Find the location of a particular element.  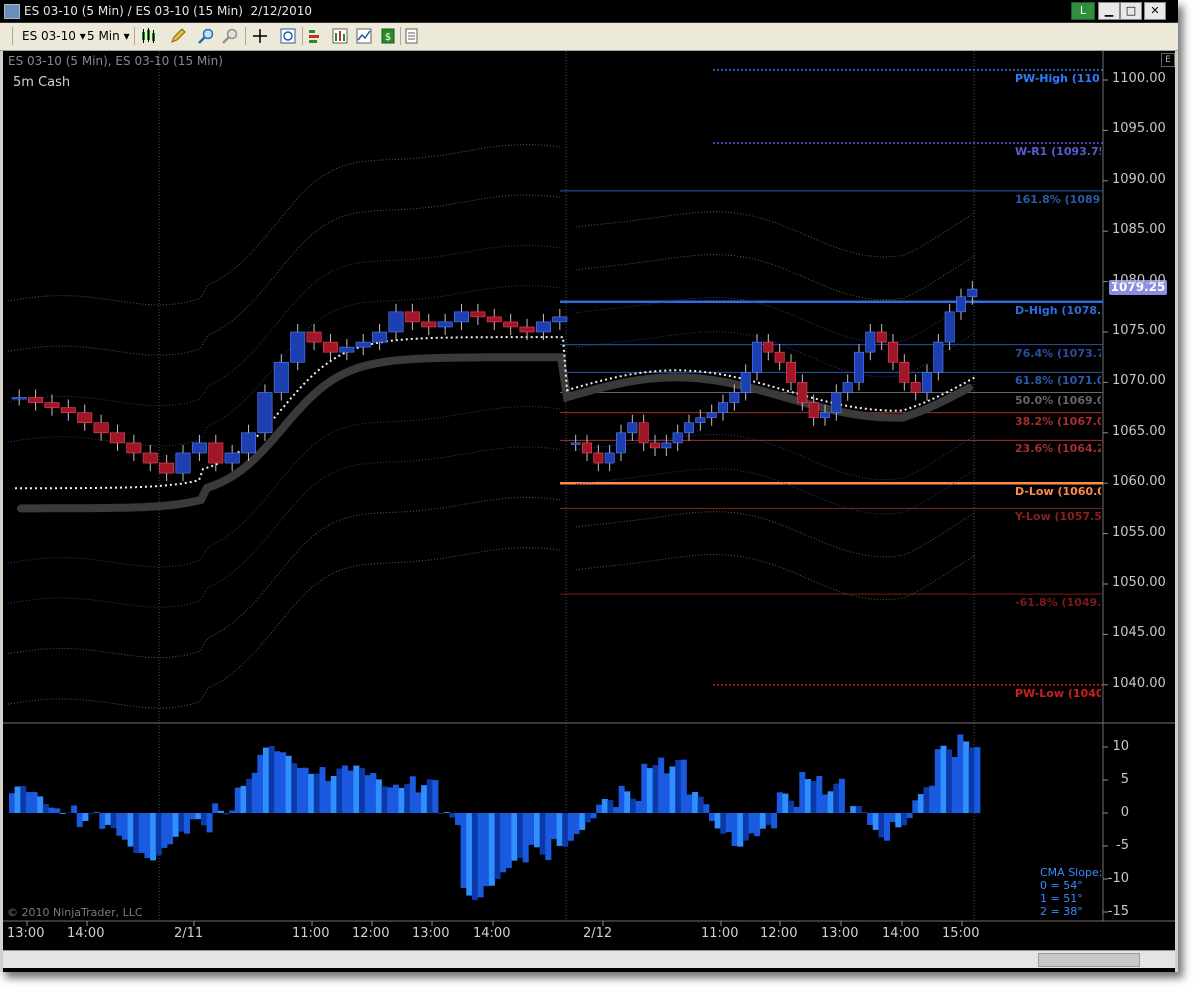

properties-icon: $ is located at coordinates (388, 36).